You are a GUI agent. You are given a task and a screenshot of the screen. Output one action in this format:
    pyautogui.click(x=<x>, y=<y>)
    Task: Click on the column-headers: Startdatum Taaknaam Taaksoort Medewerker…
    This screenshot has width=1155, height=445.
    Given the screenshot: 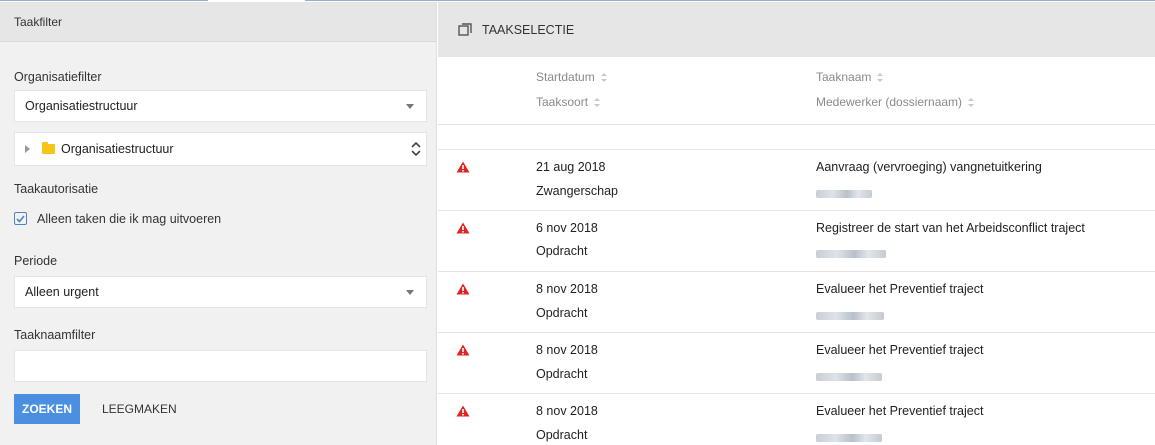 What is the action you would take?
    pyautogui.click(x=796, y=91)
    